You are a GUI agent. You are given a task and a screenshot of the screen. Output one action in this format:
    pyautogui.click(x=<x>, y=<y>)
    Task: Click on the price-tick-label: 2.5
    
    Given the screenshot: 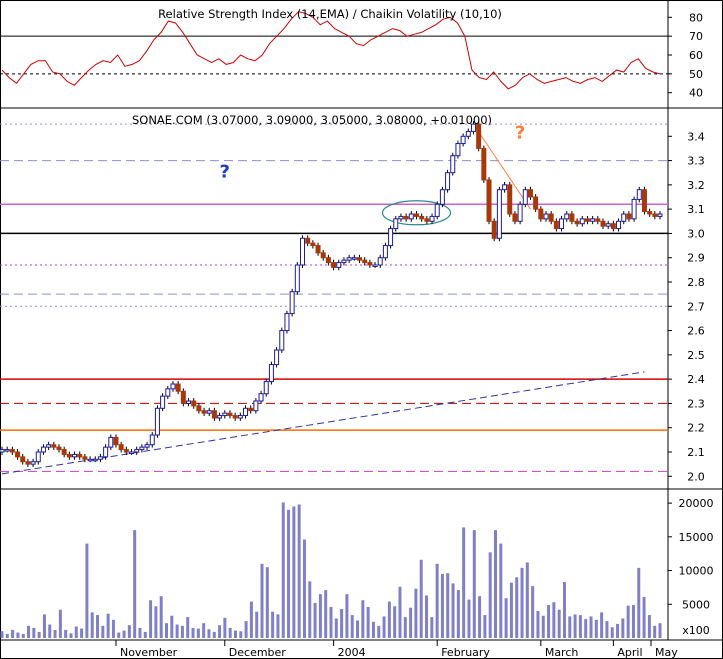 What is the action you would take?
    pyautogui.click(x=696, y=355)
    